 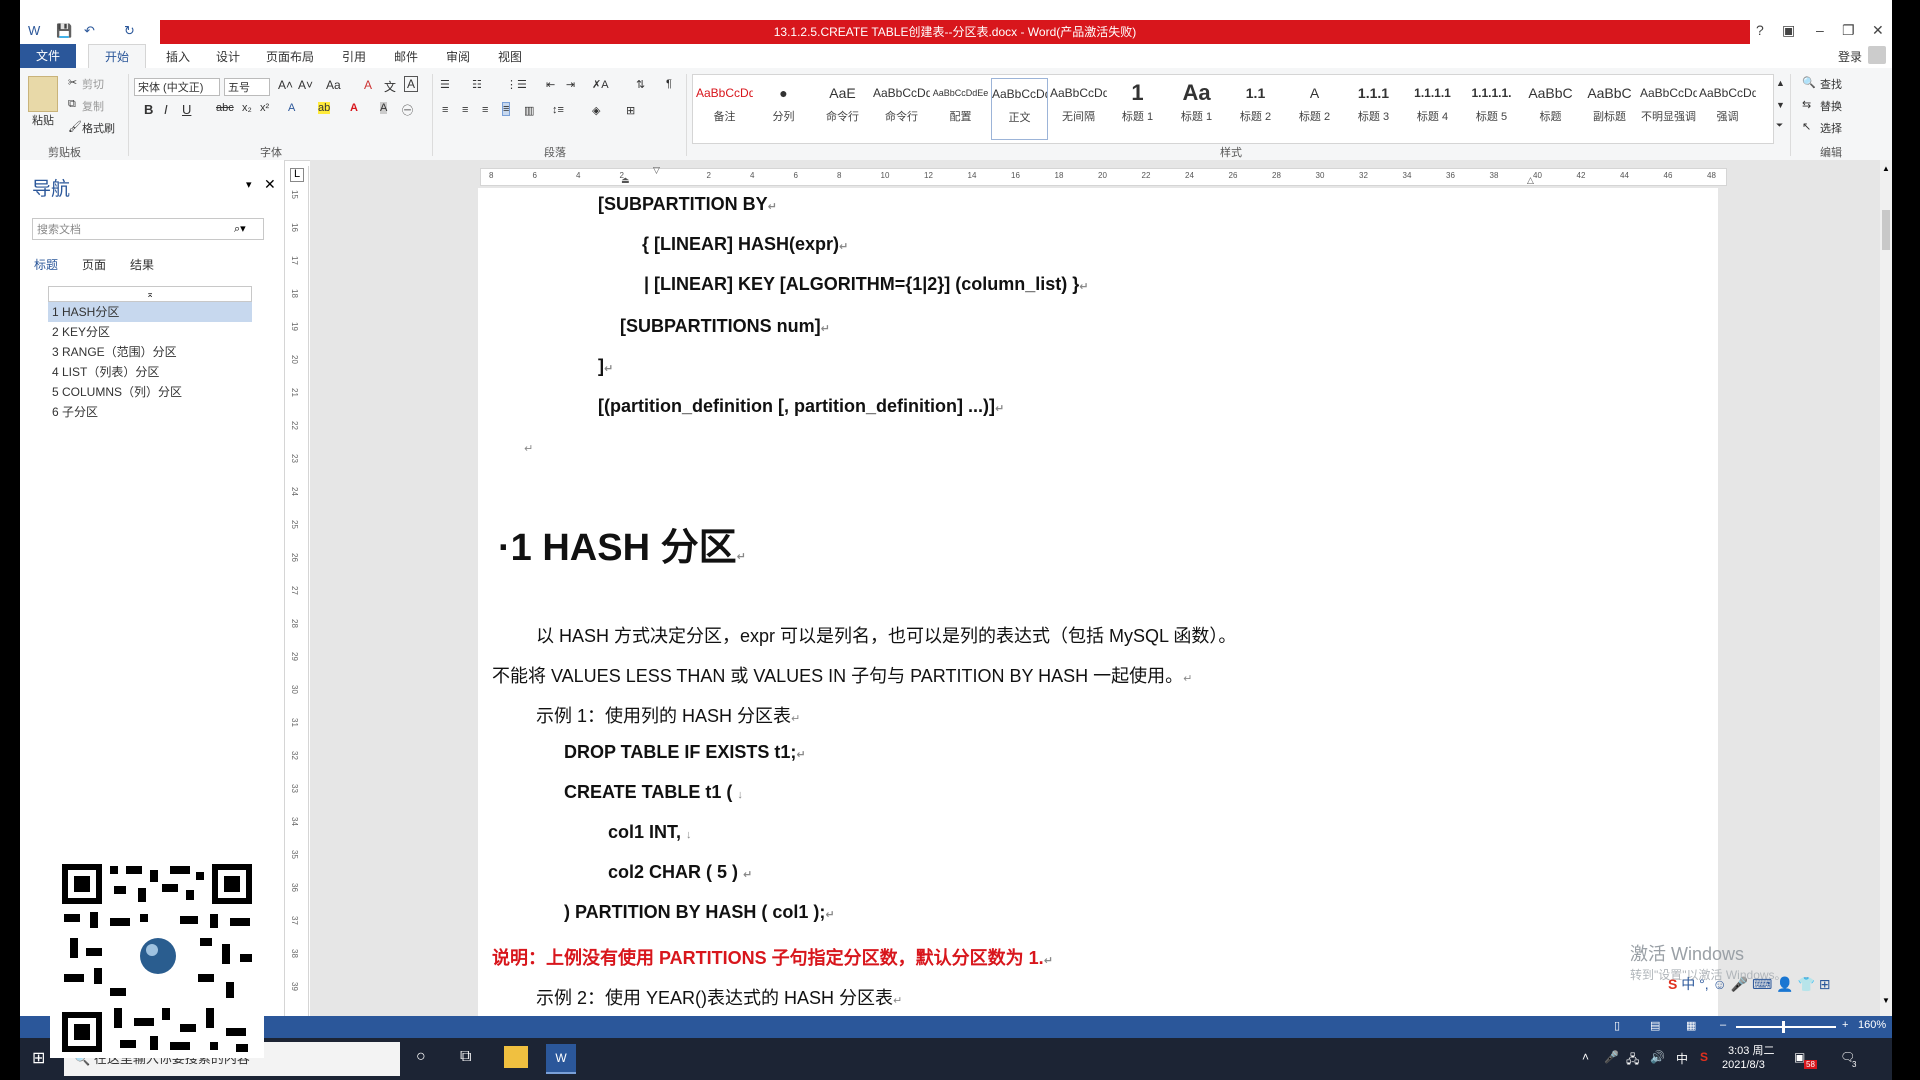 What do you see at coordinates (1691, 1025) in the screenshot?
I see `web-layout-icon: ▦` at bounding box center [1691, 1025].